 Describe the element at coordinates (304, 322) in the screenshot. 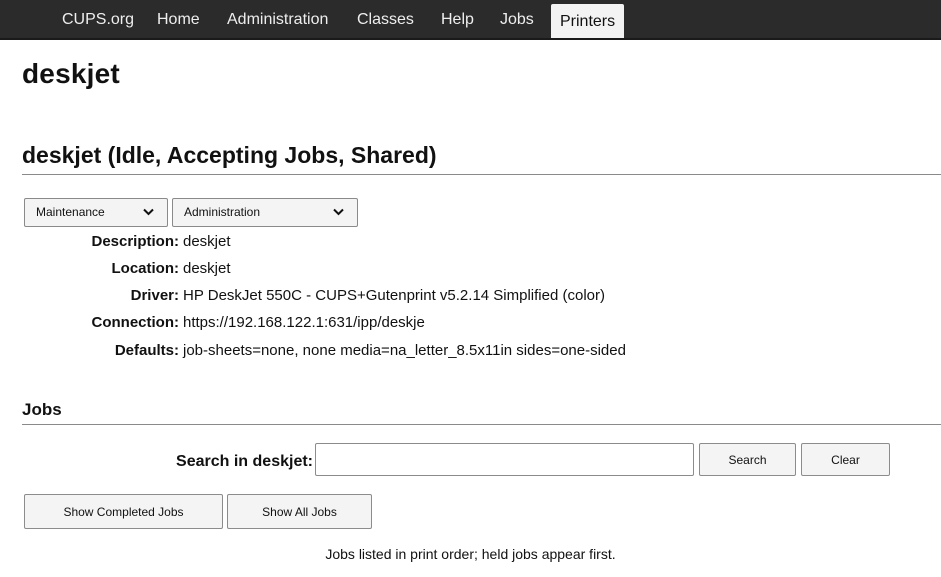

I see `connection-value: https://192.168.122.1:631/ipp/deskje` at that location.